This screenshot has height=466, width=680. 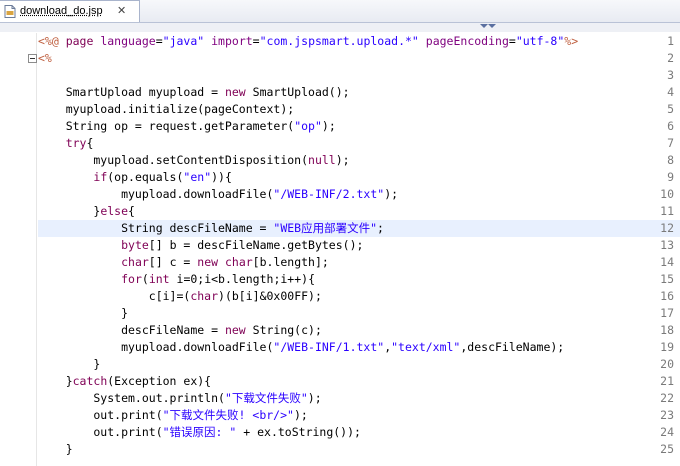 I want to click on code-line-25: }, so click(x=55, y=449).